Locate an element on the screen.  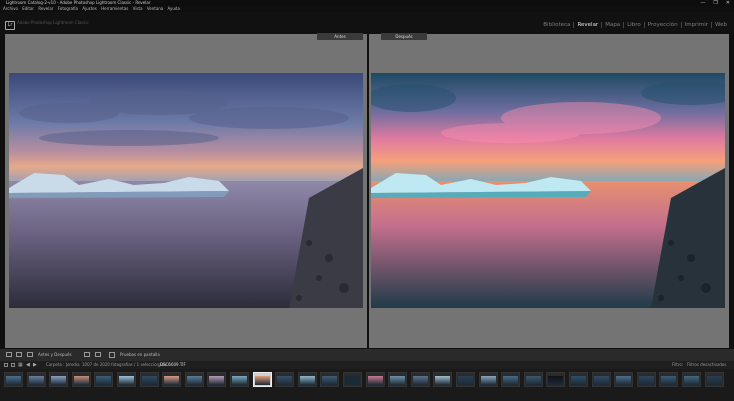
loupe-view-icon is located at coordinates (9, 354).